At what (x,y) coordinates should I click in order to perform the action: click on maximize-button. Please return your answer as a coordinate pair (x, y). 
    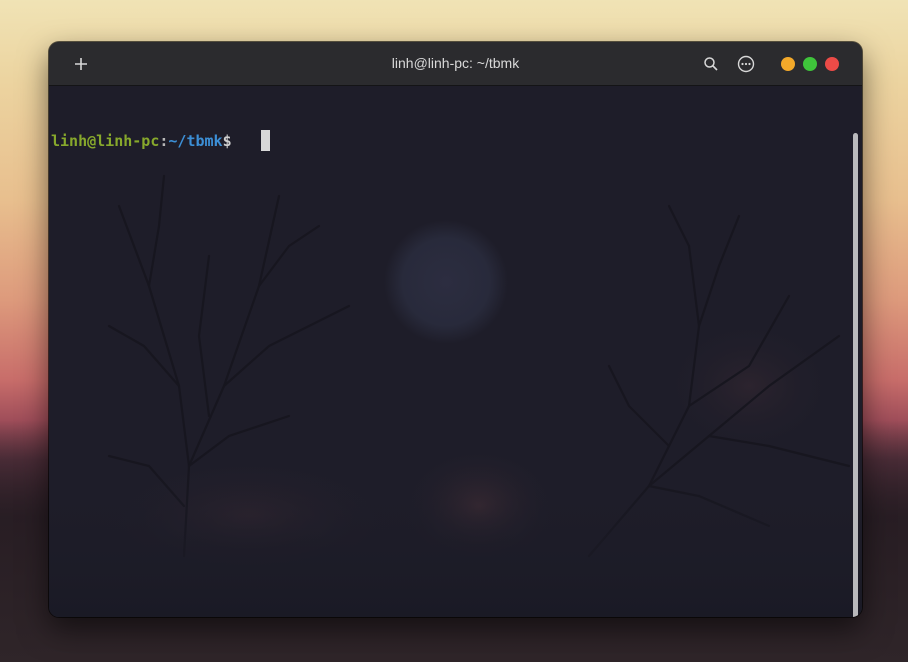
    Looking at the image, I should click on (810, 64).